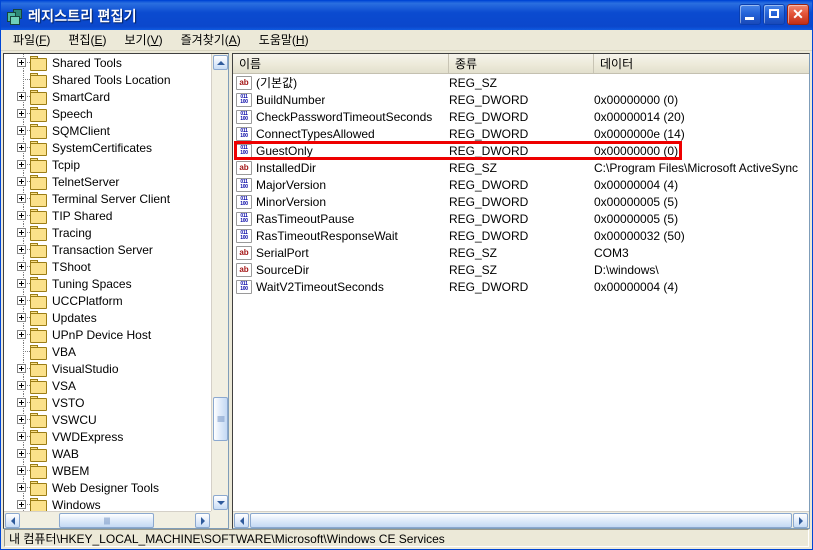  I want to click on column-header-type: 종류, so click(521, 63).